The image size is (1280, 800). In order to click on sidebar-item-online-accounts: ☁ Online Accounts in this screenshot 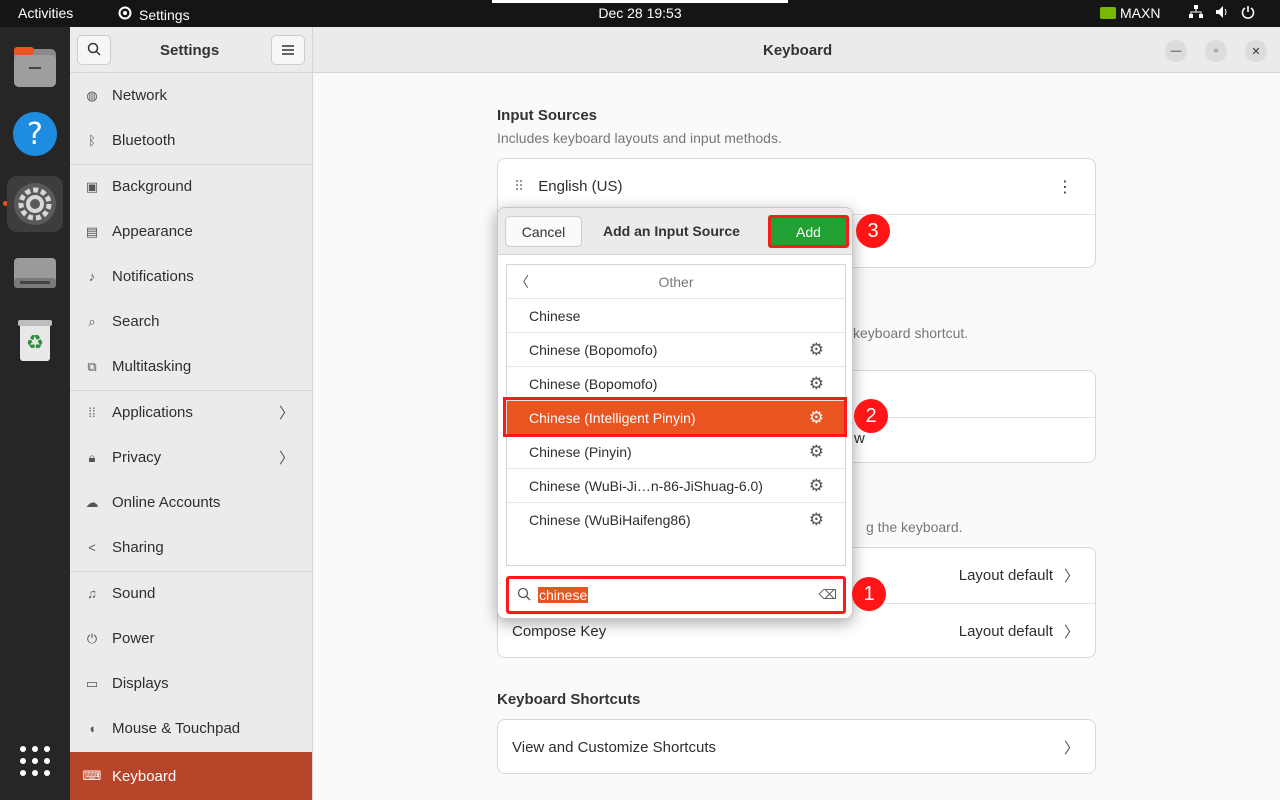, I will do `click(191, 502)`.